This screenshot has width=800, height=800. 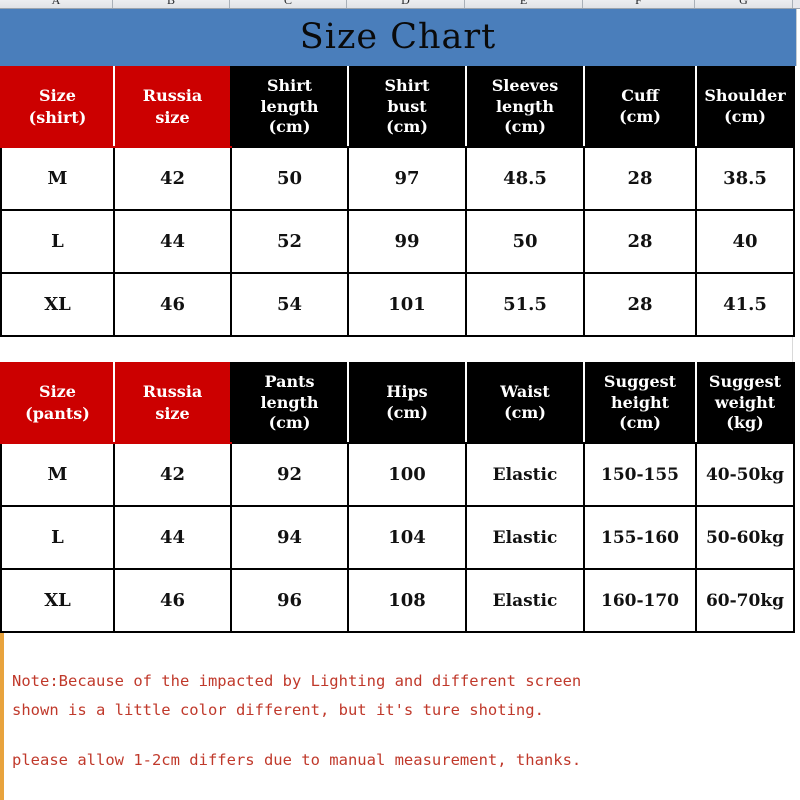 What do you see at coordinates (640, 474) in the screenshot?
I see `pants-cell-r0-c5: 150-155` at bounding box center [640, 474].